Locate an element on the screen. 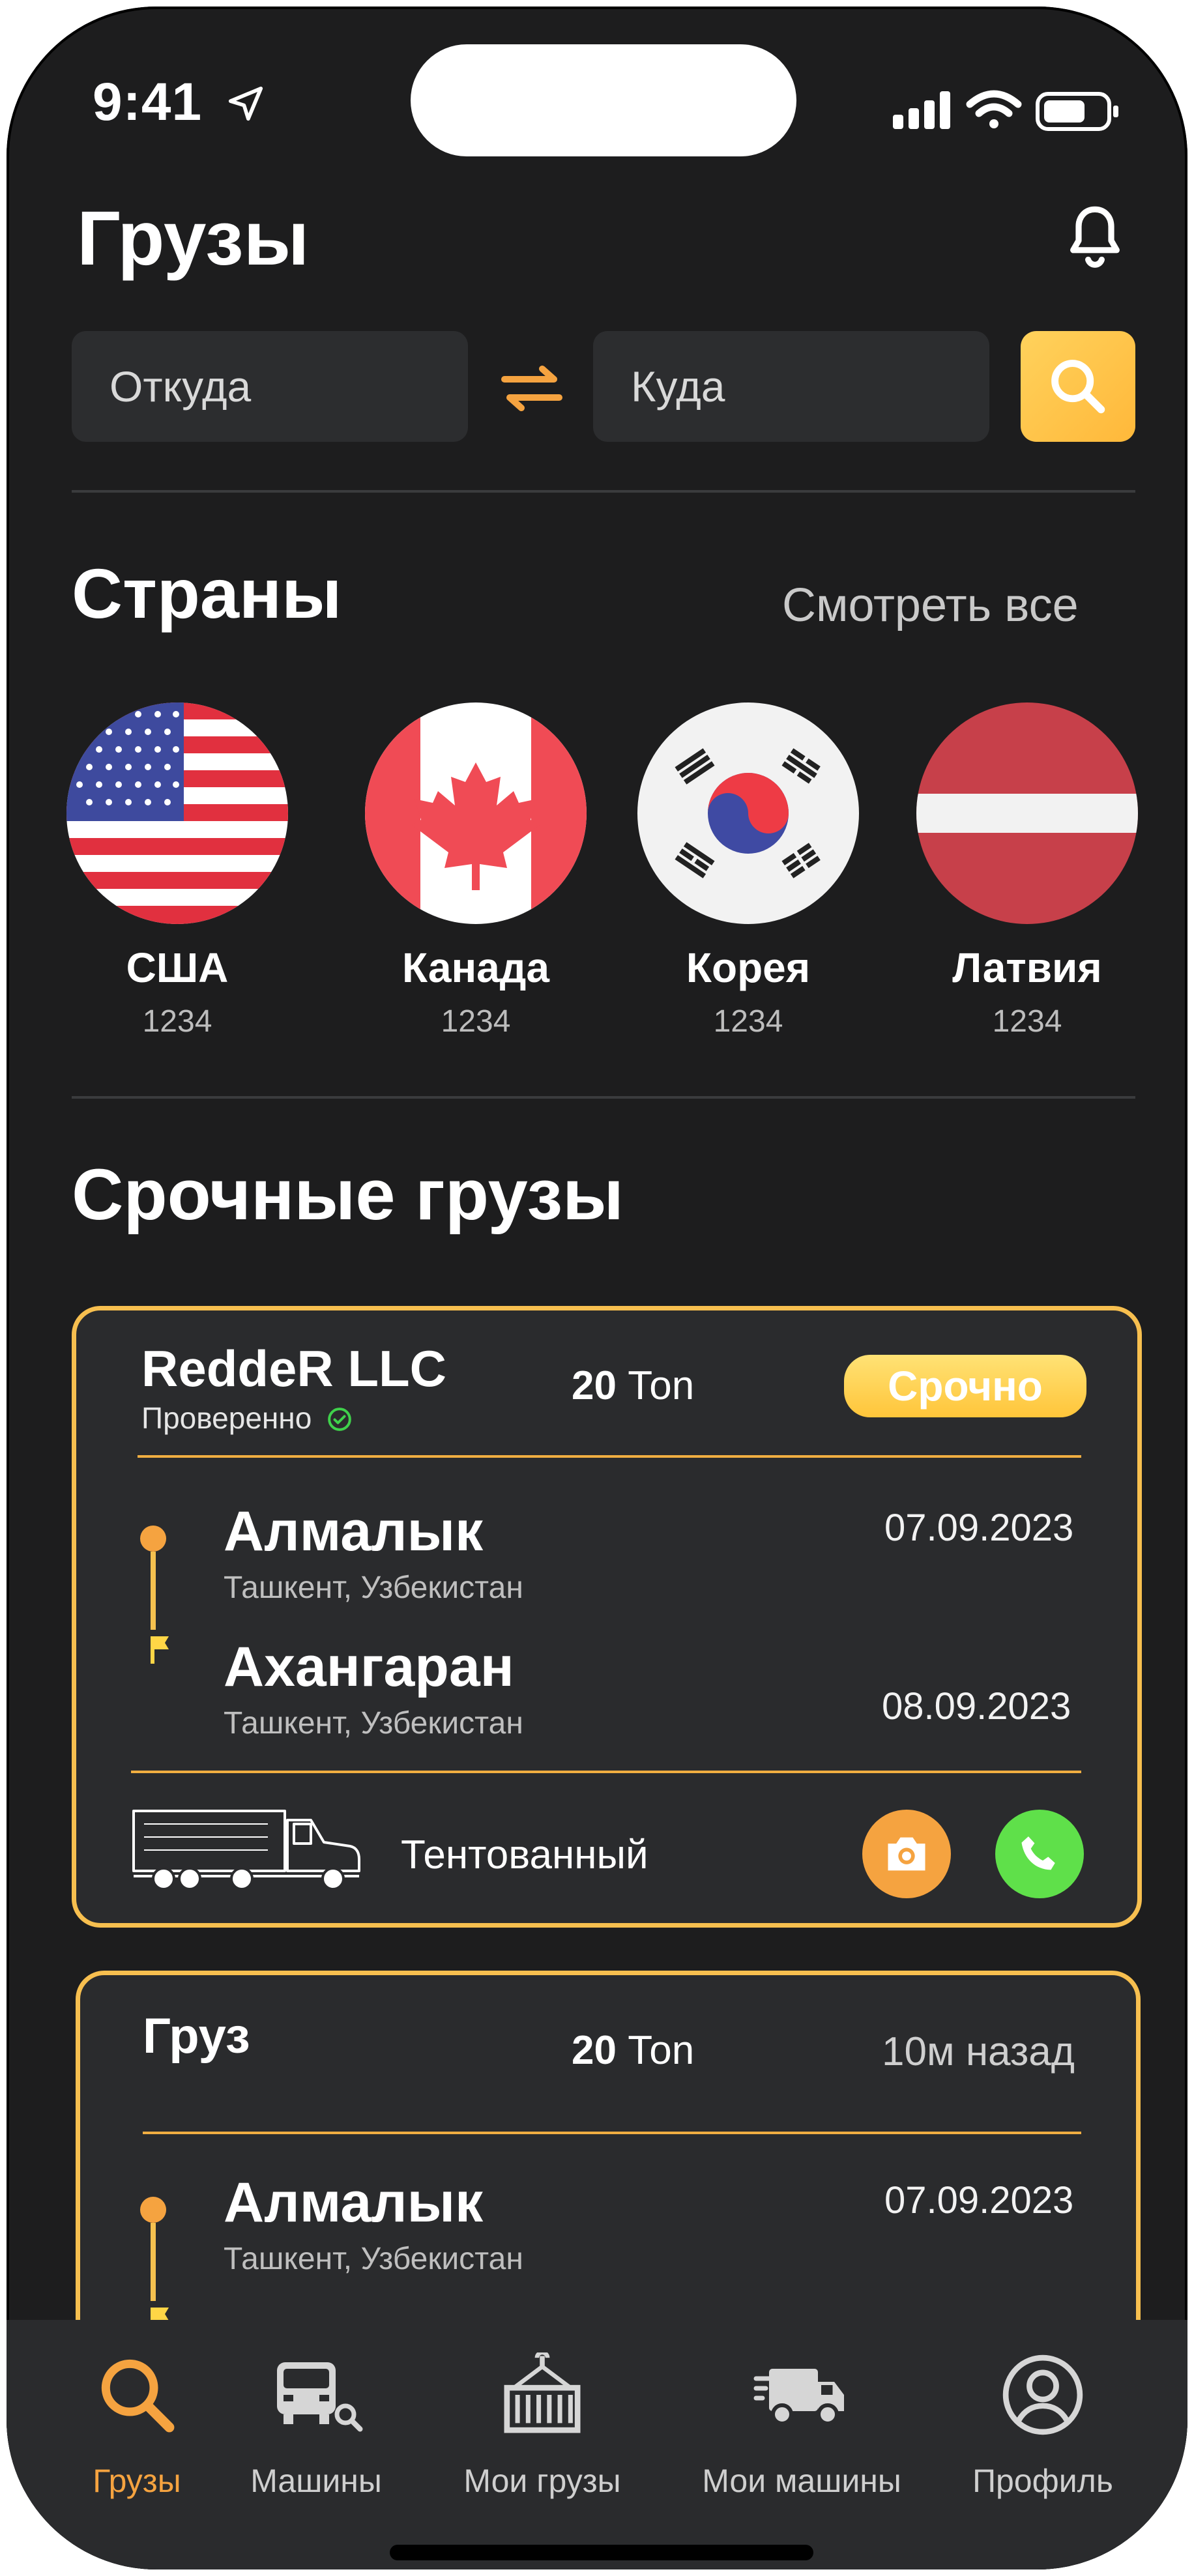  from-placeholder: Откуда is located at coordinates (180, 386).